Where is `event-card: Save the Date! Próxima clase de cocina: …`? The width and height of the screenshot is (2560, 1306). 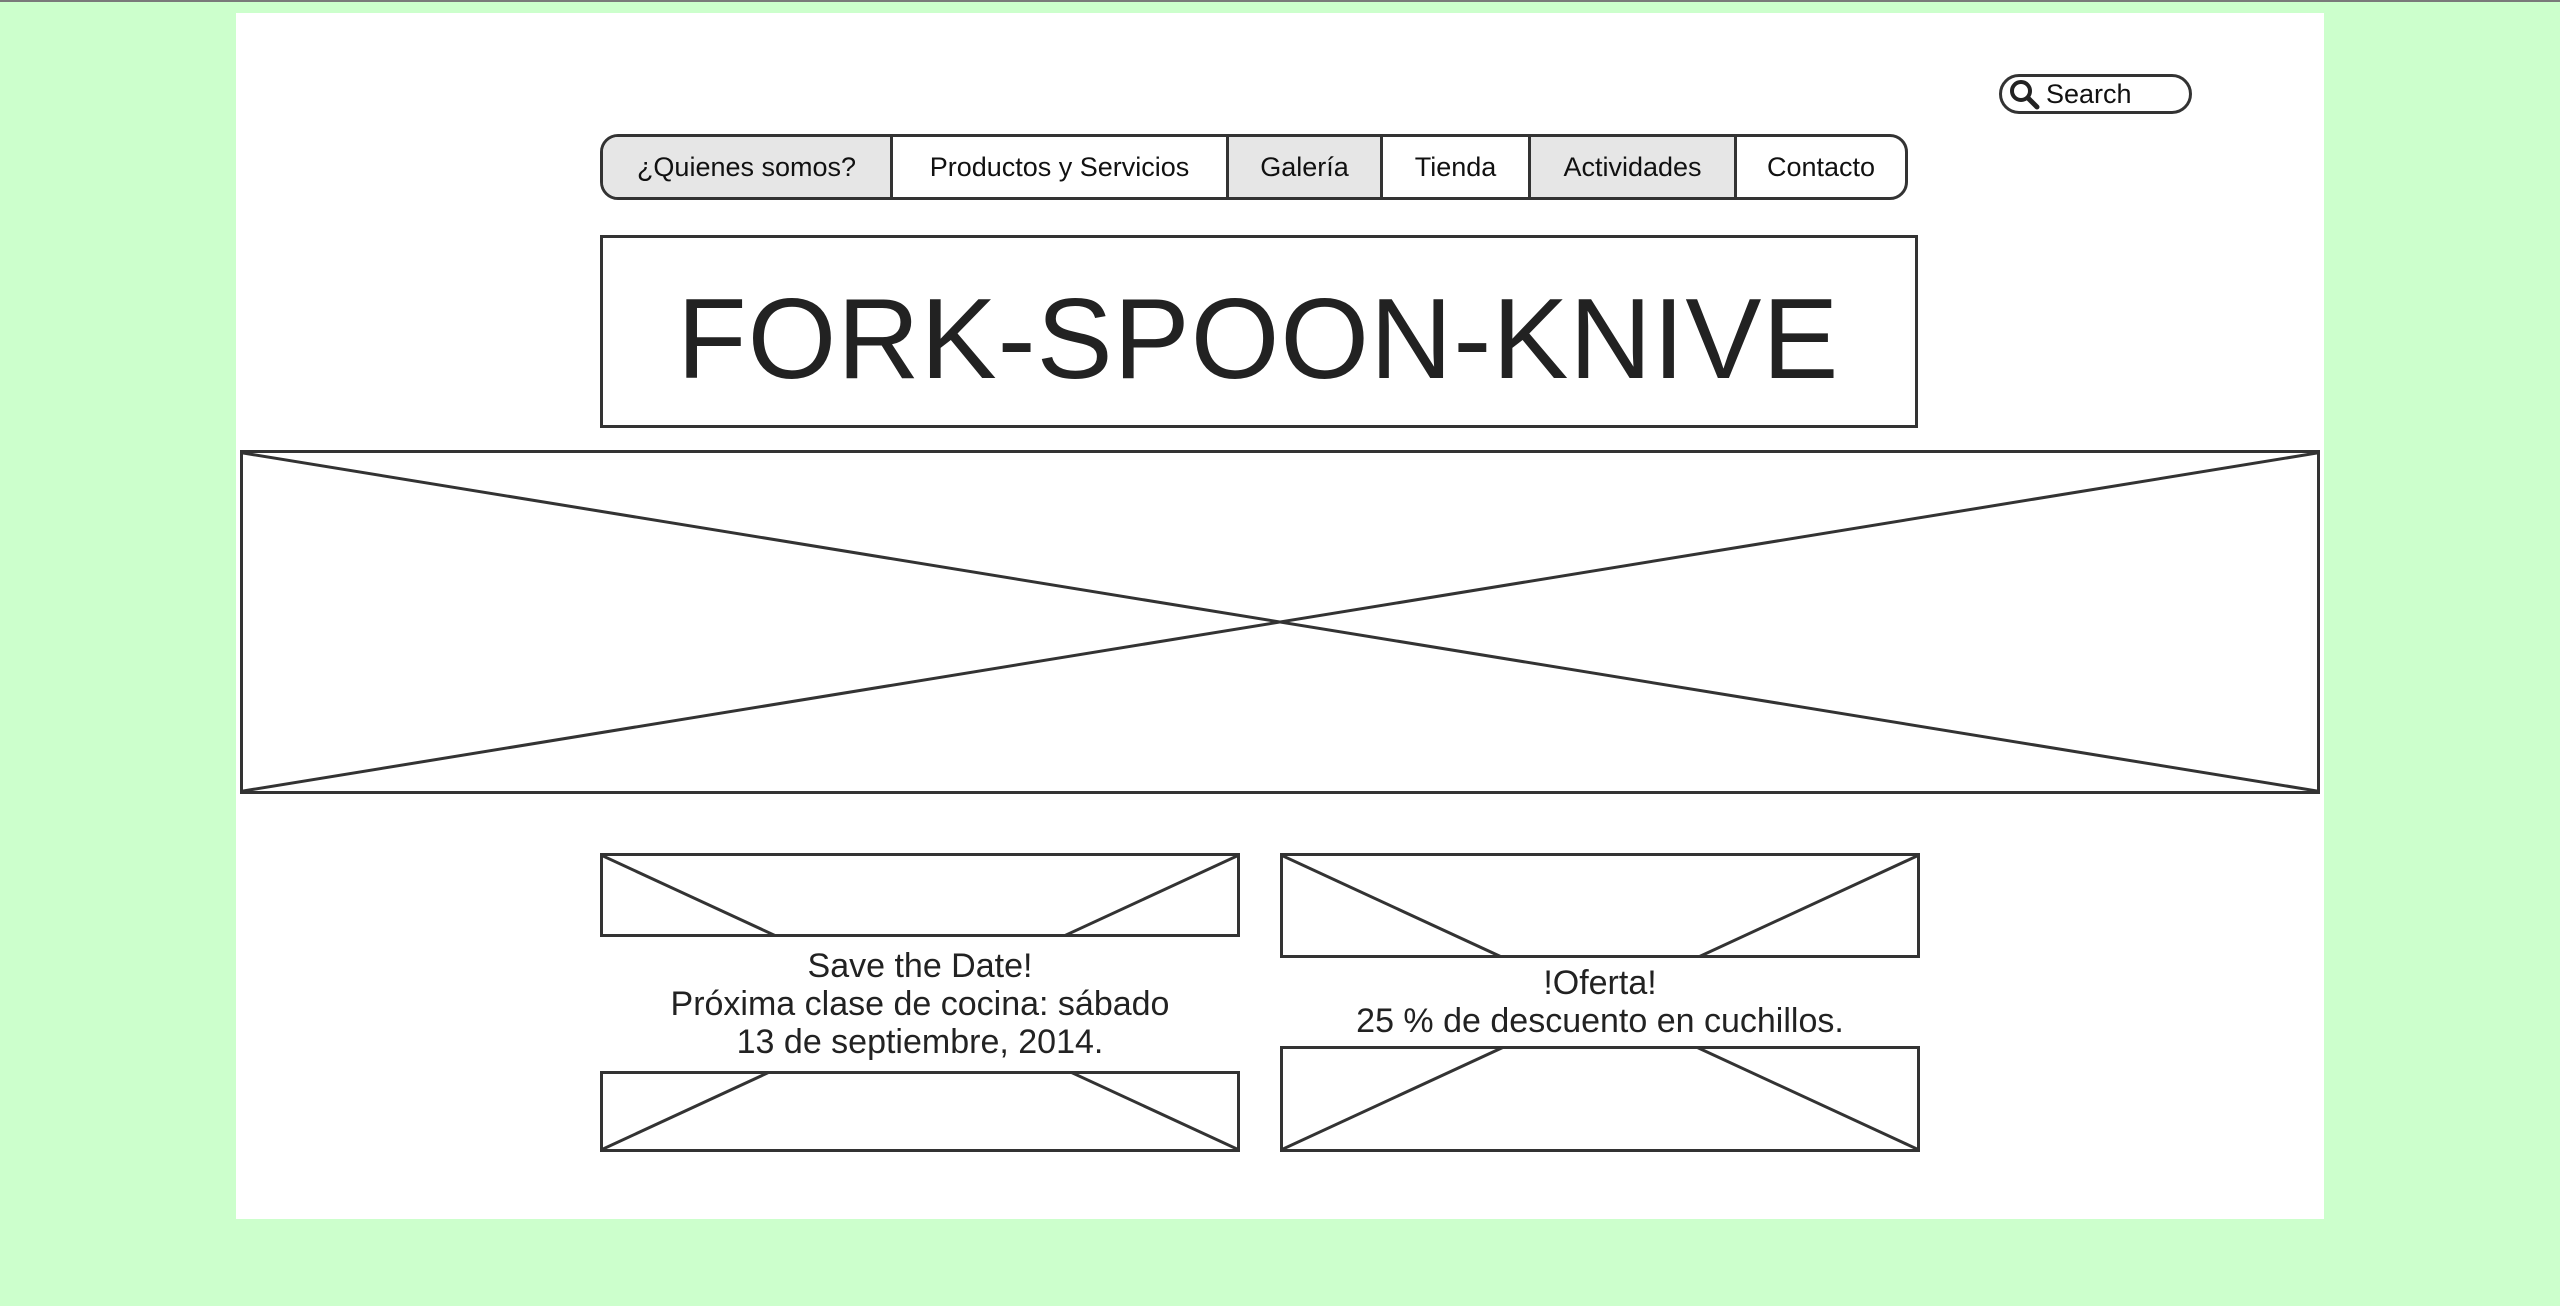
event-card: Save the Date! Próxima clase de cocina: … is located at coordinates (920, 1002).